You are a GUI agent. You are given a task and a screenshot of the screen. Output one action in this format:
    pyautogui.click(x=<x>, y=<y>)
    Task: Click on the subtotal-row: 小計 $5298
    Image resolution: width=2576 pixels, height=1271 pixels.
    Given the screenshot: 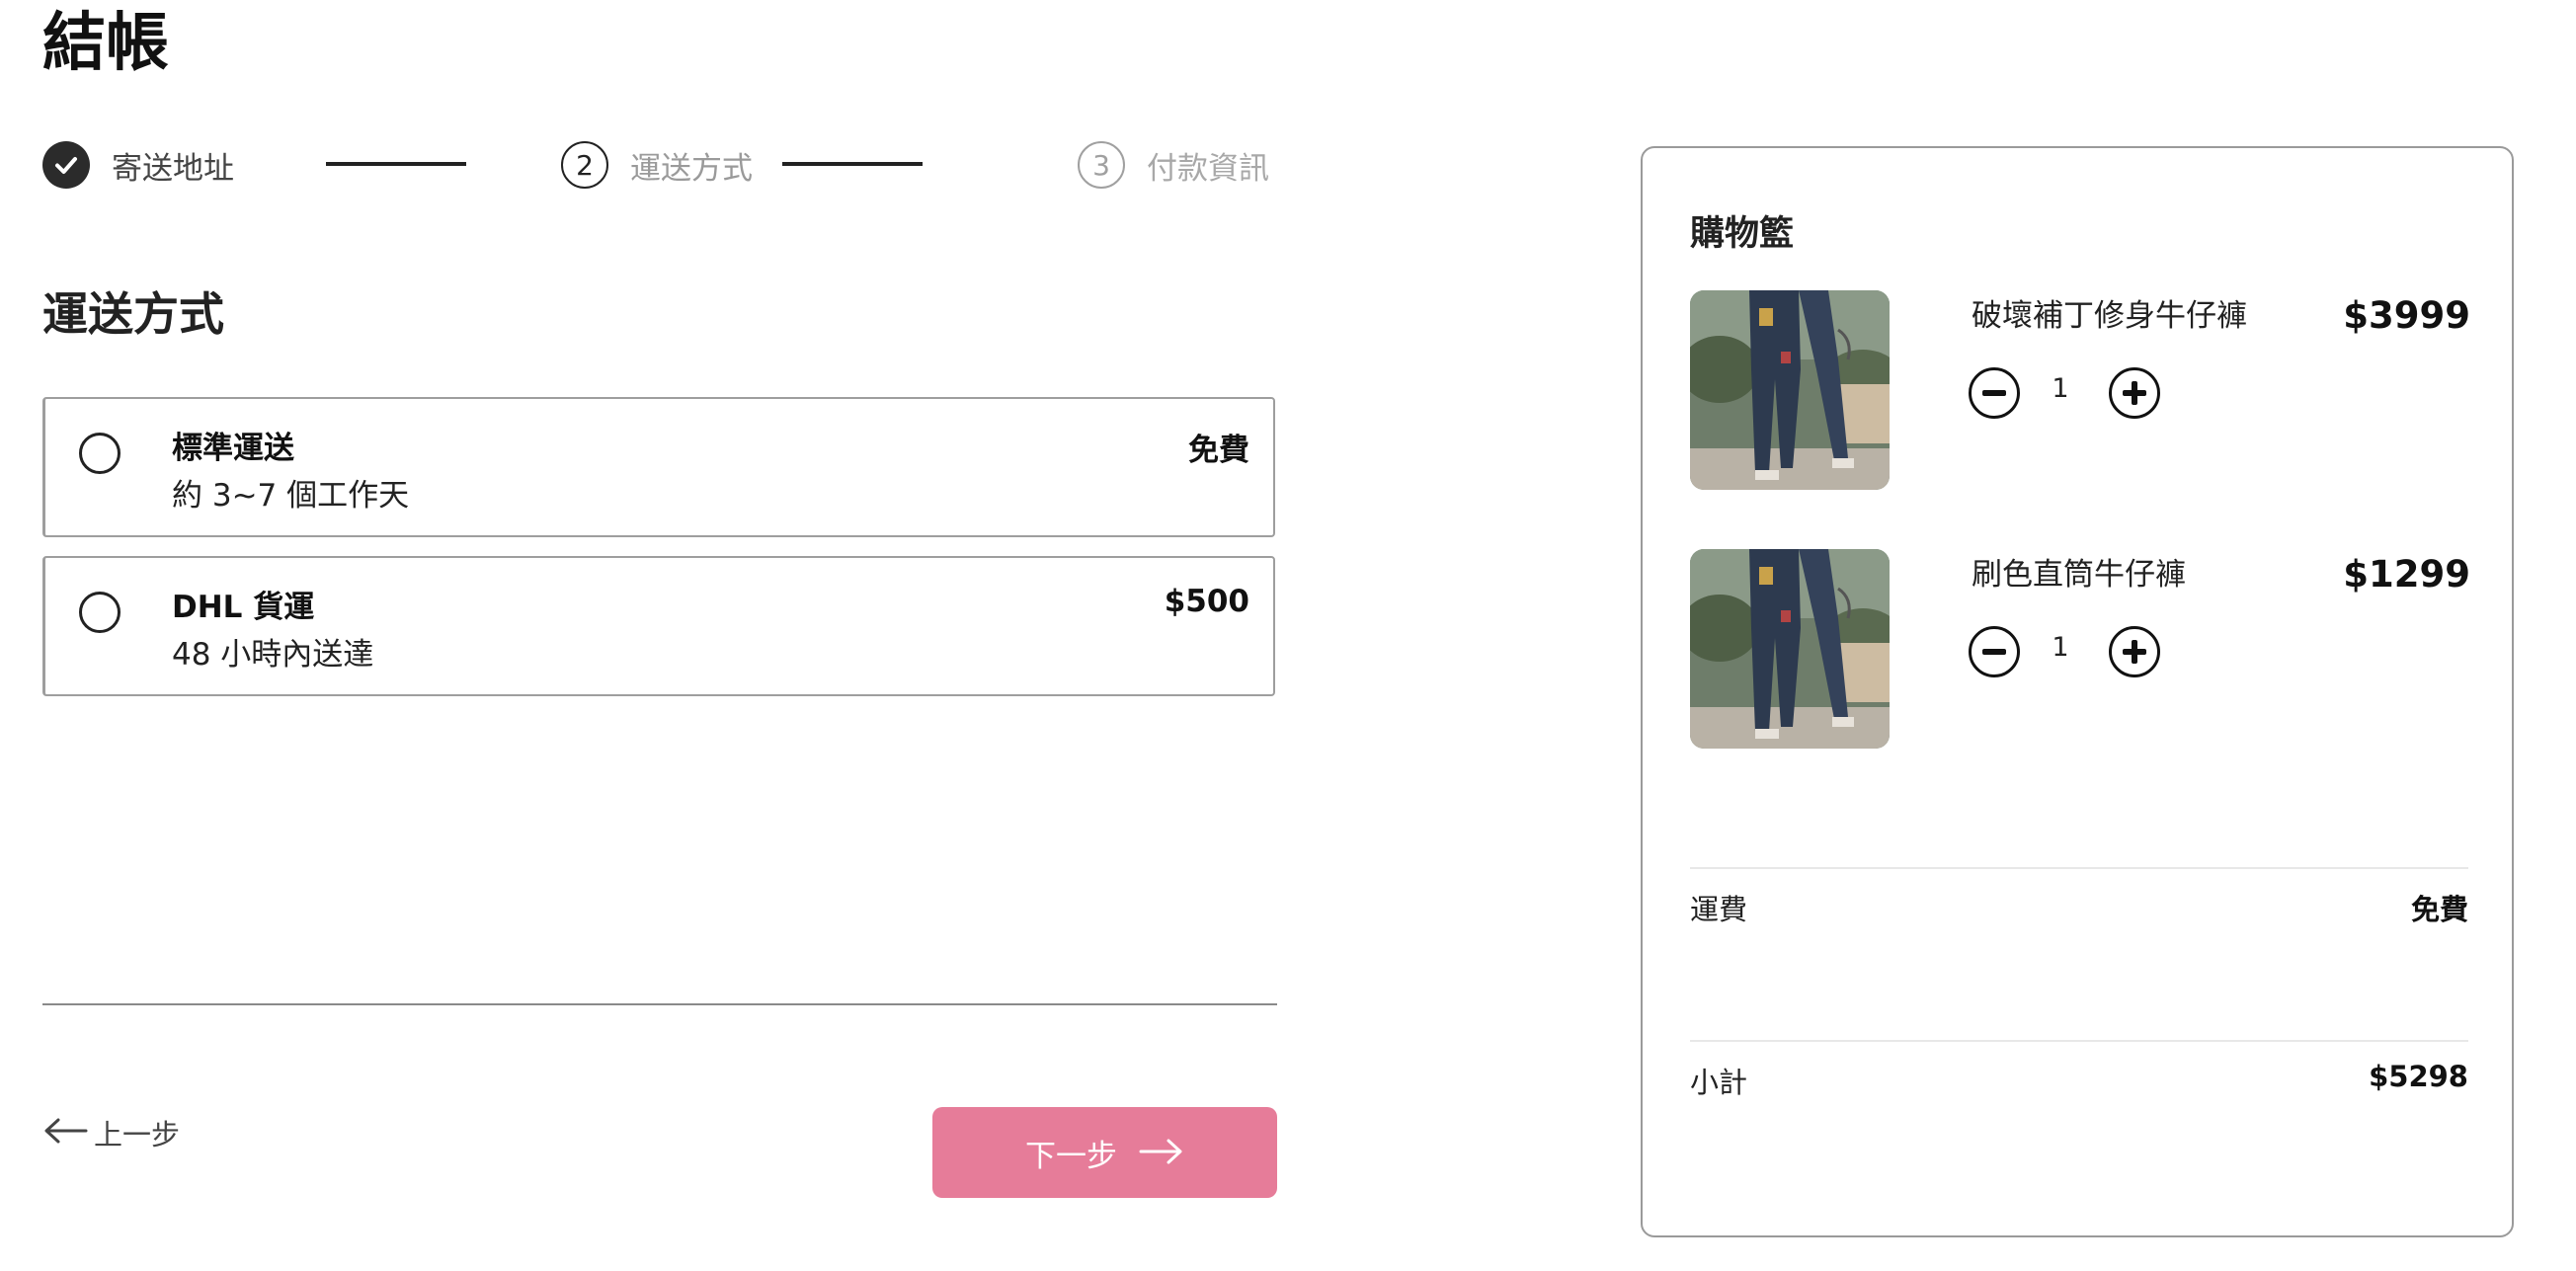 What is the action you would take?
    pyautogui.click(x=2079, y=1080)
    